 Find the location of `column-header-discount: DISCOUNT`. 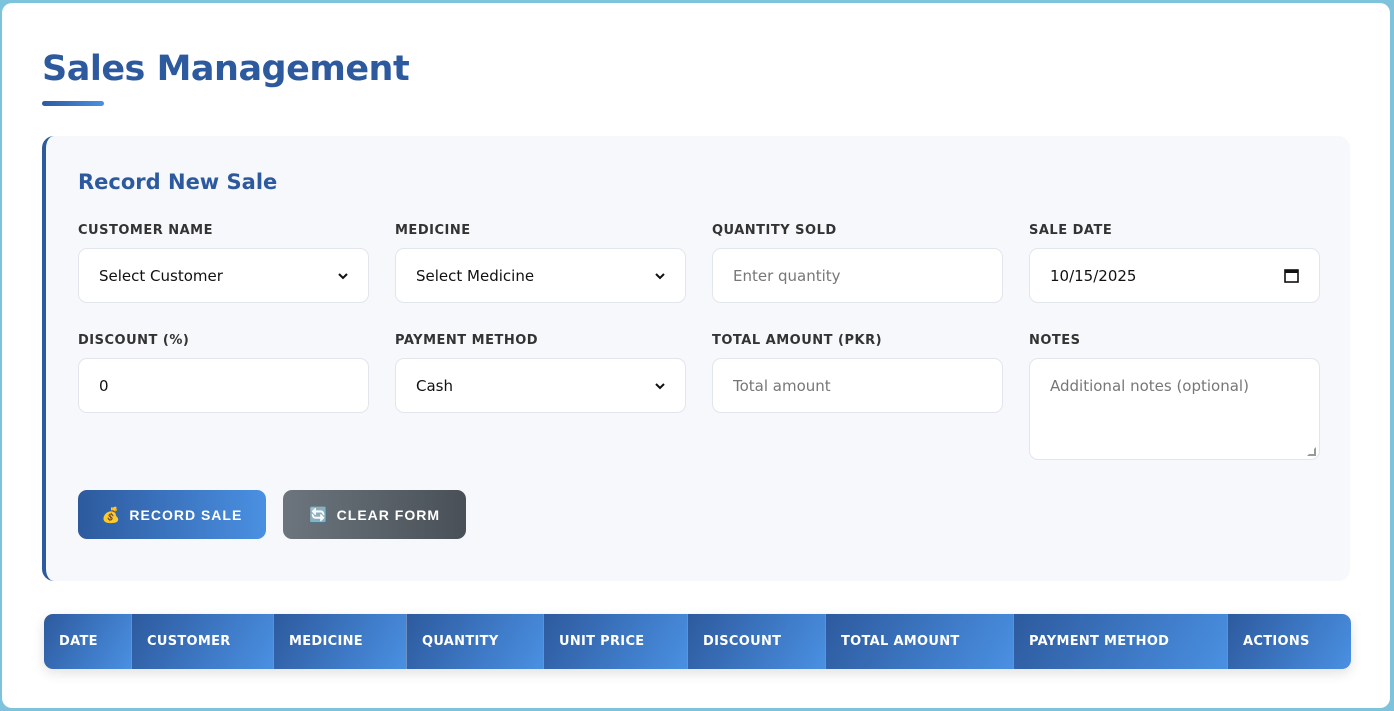

column-header-discount: DISCOUNT is located at coordinates (757, 641).